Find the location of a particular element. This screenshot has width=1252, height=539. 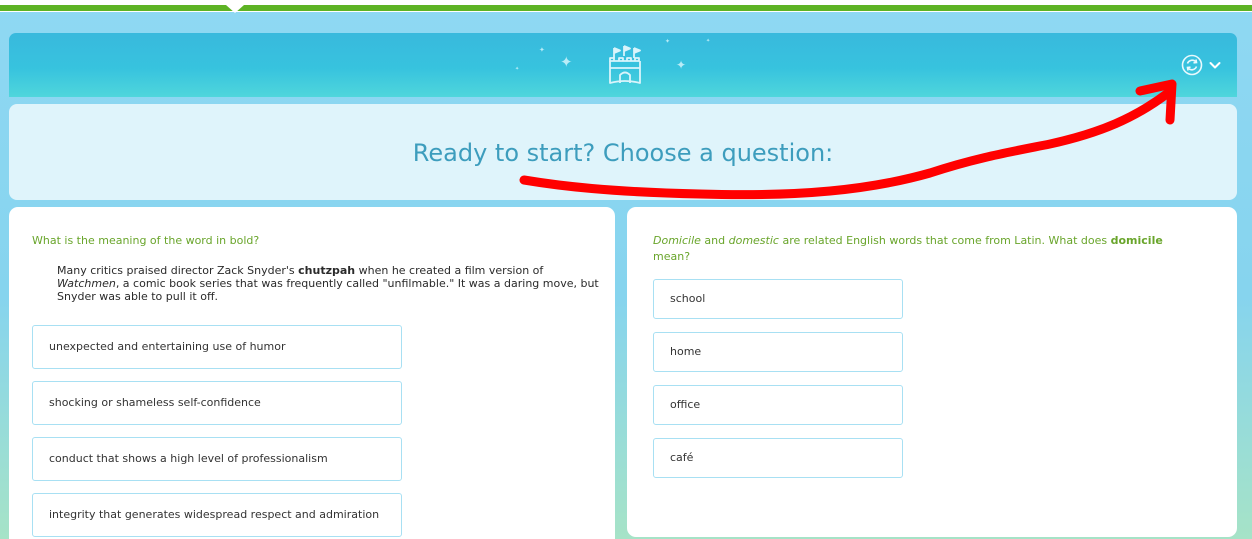

header-menu-control is located at coordinates (1201, 65).